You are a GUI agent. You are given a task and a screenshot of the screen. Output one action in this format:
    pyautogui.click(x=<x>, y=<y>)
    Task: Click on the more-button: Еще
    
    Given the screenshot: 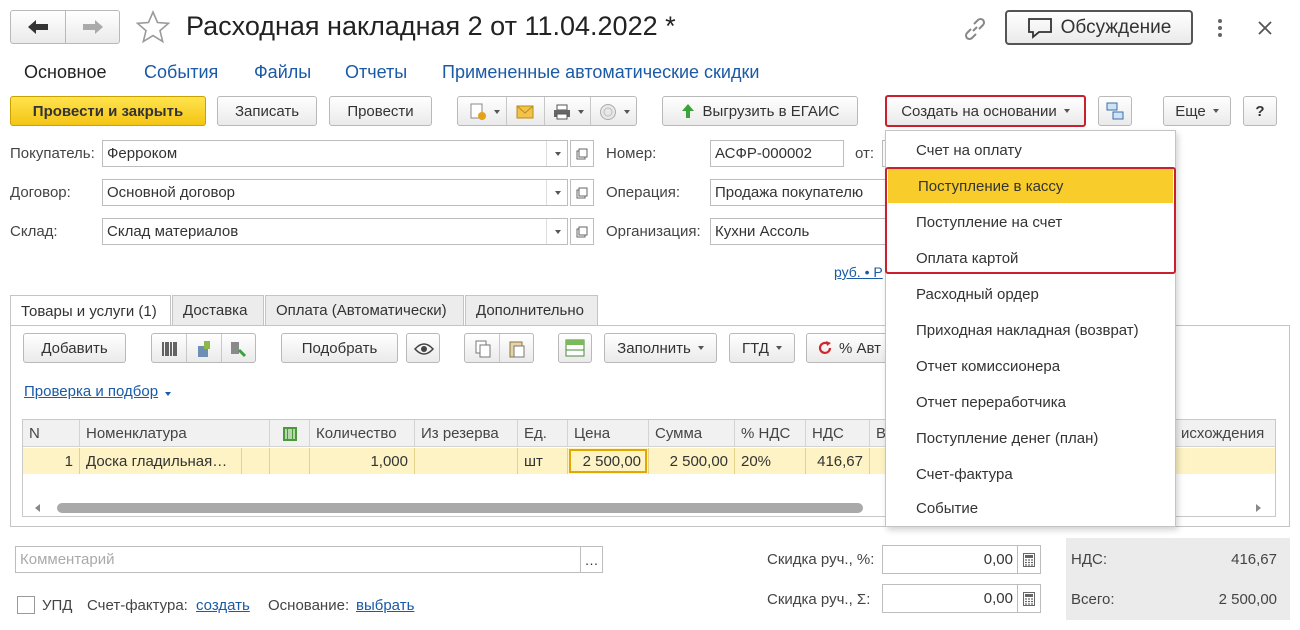 What is the action you would take?
    pyautogui.click(x=1197, y=111)
    